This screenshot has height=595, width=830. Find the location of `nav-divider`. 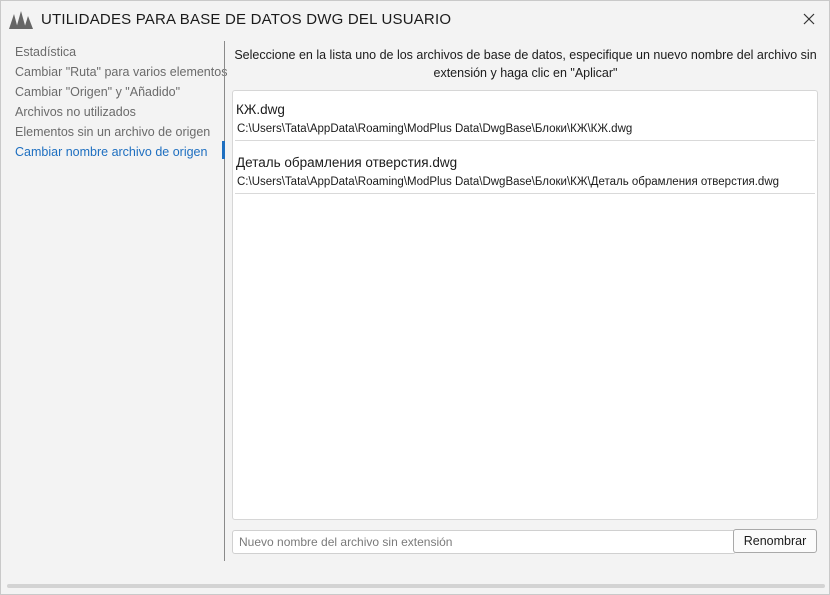

nav-divider is located at coordinates (224, 301).